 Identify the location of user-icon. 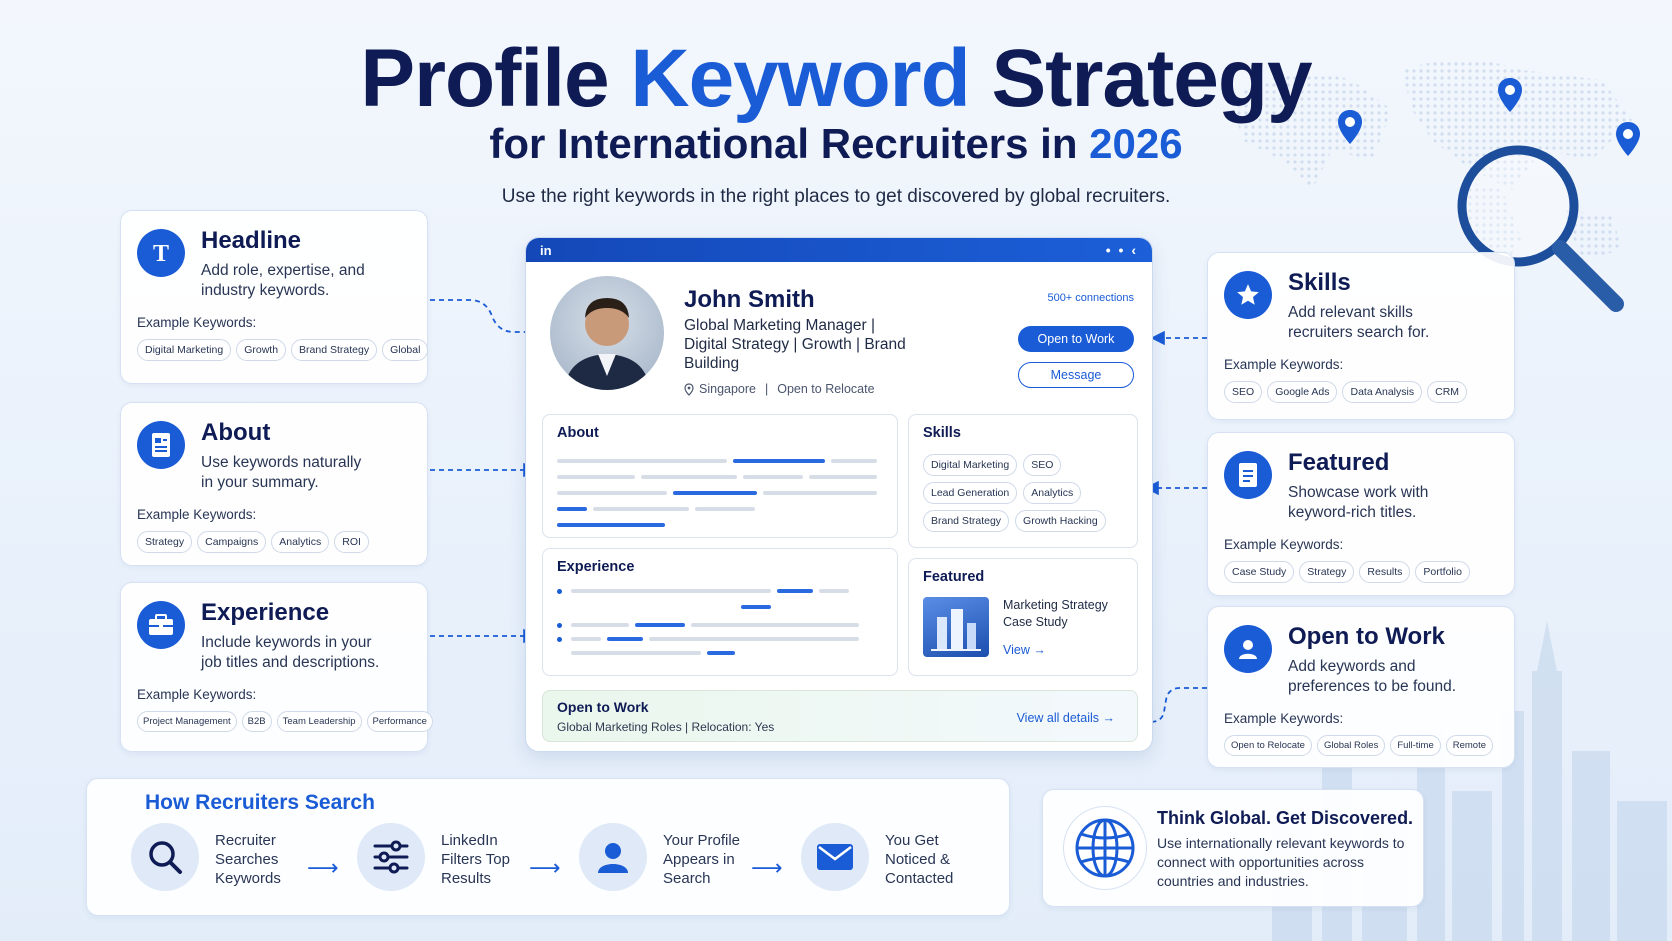
(613, 857).